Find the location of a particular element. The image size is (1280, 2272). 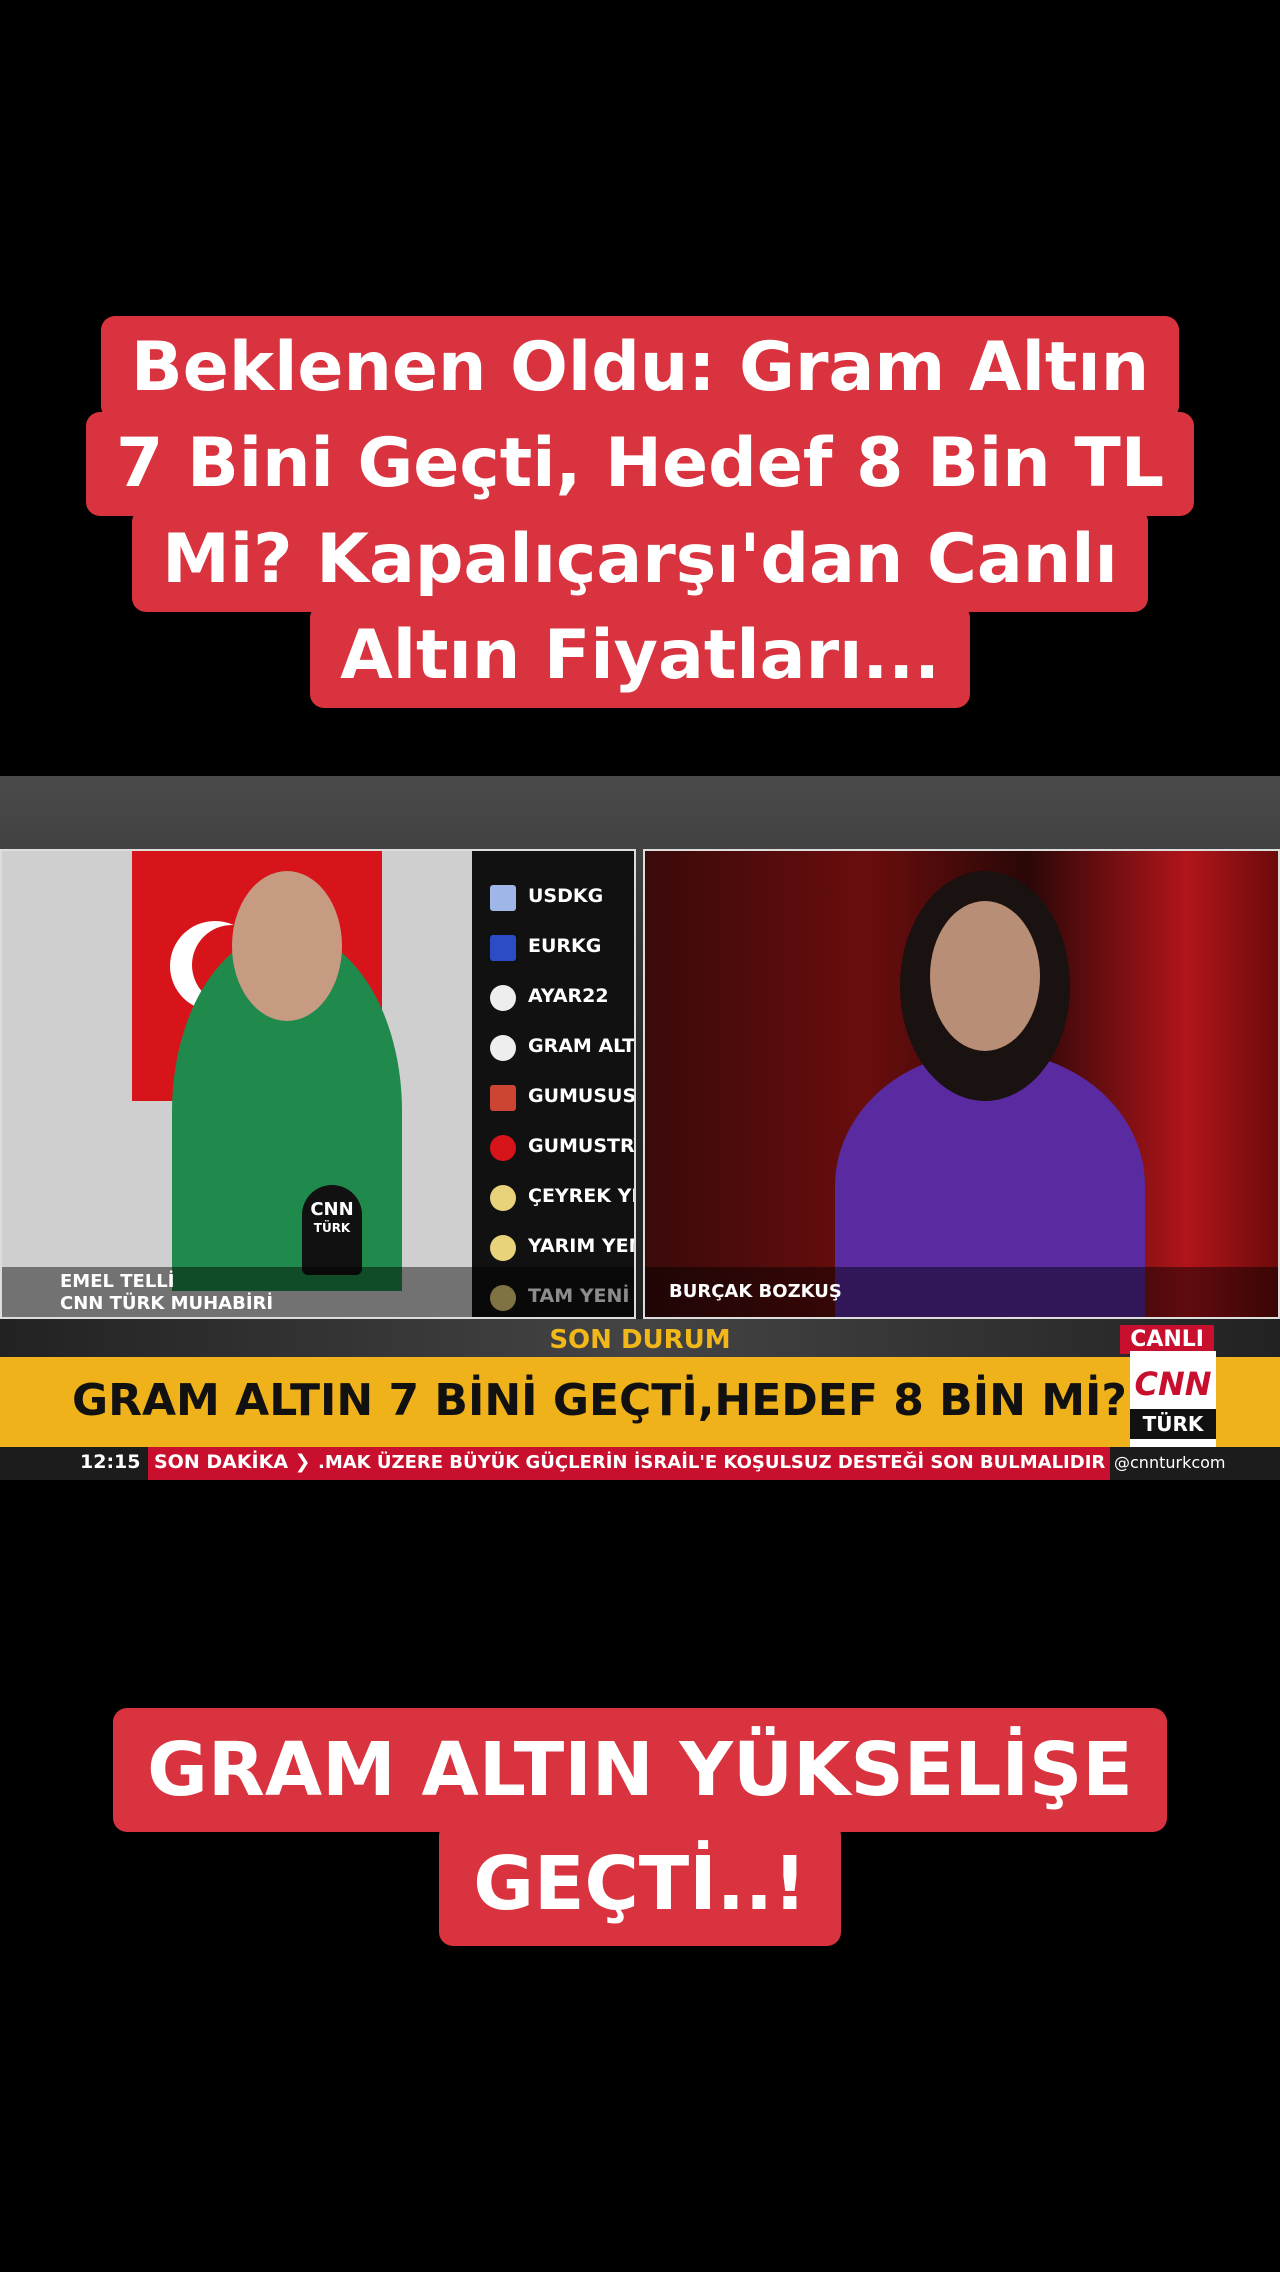

board-row: AYAR22 is located at coordinates (553, 996).